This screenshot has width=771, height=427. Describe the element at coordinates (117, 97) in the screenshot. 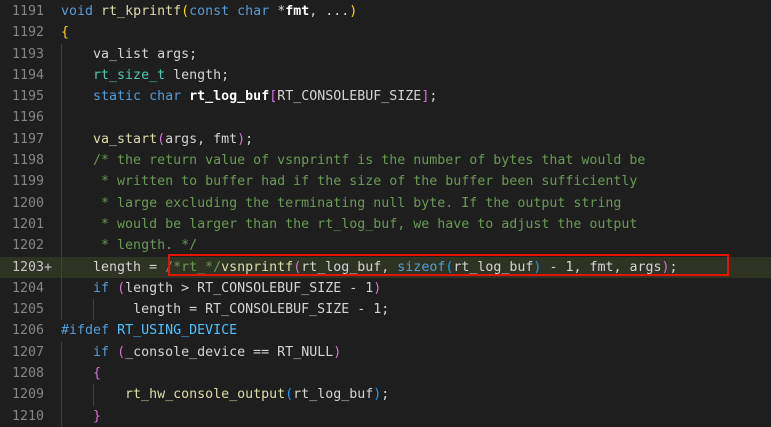

I see `code-token: static` at that location.